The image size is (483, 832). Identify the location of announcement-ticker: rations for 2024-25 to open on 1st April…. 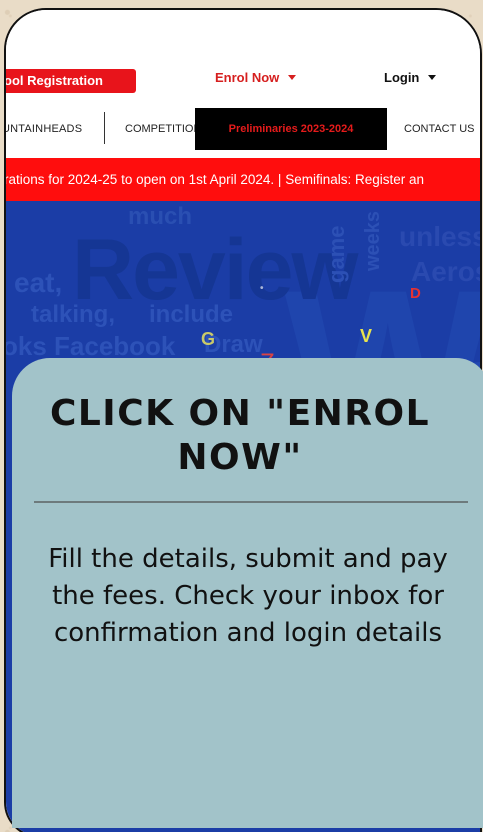
(243, 179).